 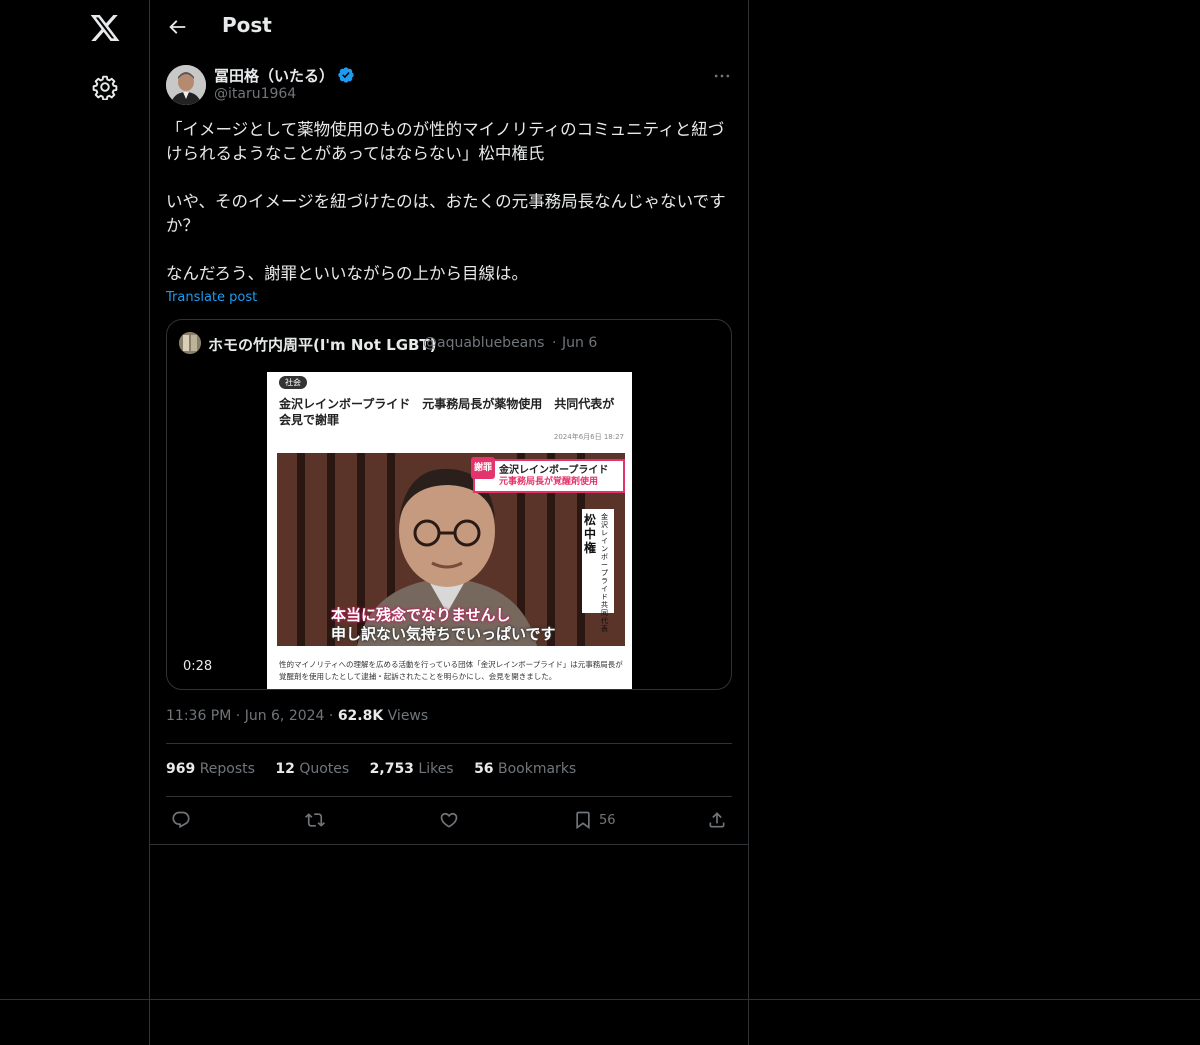 I want to click on article-category-badge: 社会, so click(x=293, y=382).